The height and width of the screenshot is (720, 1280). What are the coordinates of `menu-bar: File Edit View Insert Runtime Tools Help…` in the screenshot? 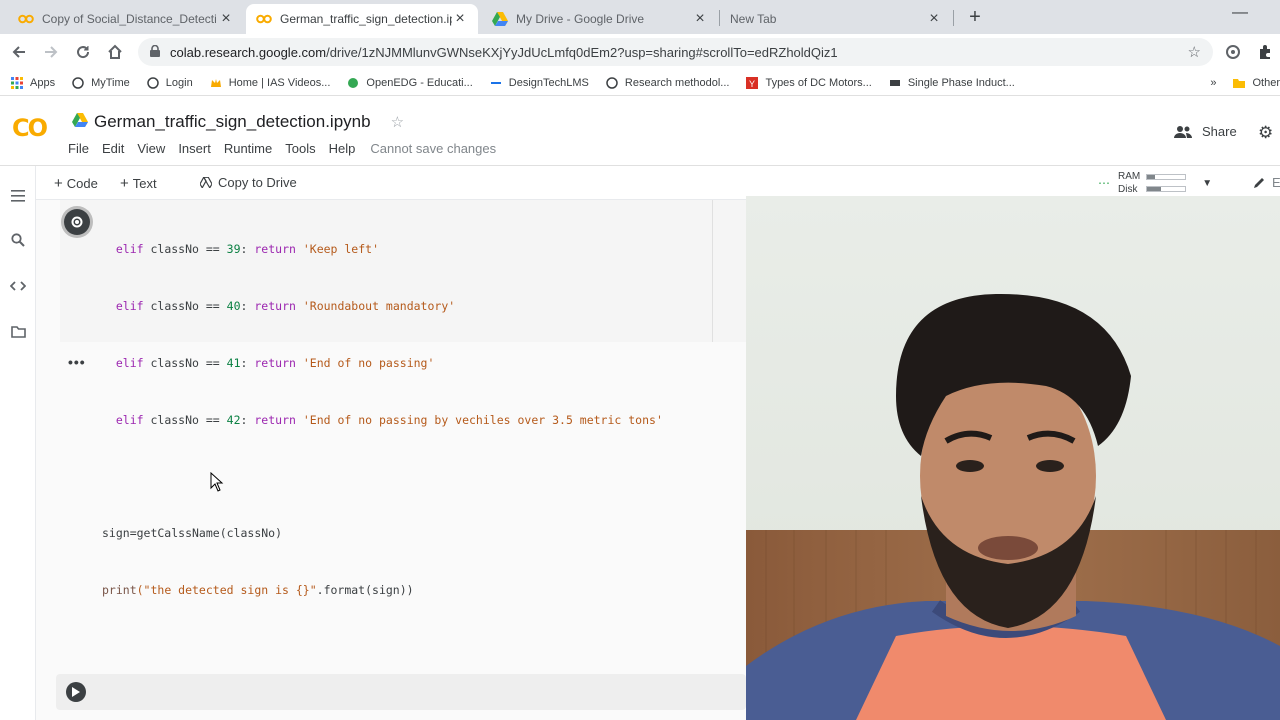 It's located at (288, 148).